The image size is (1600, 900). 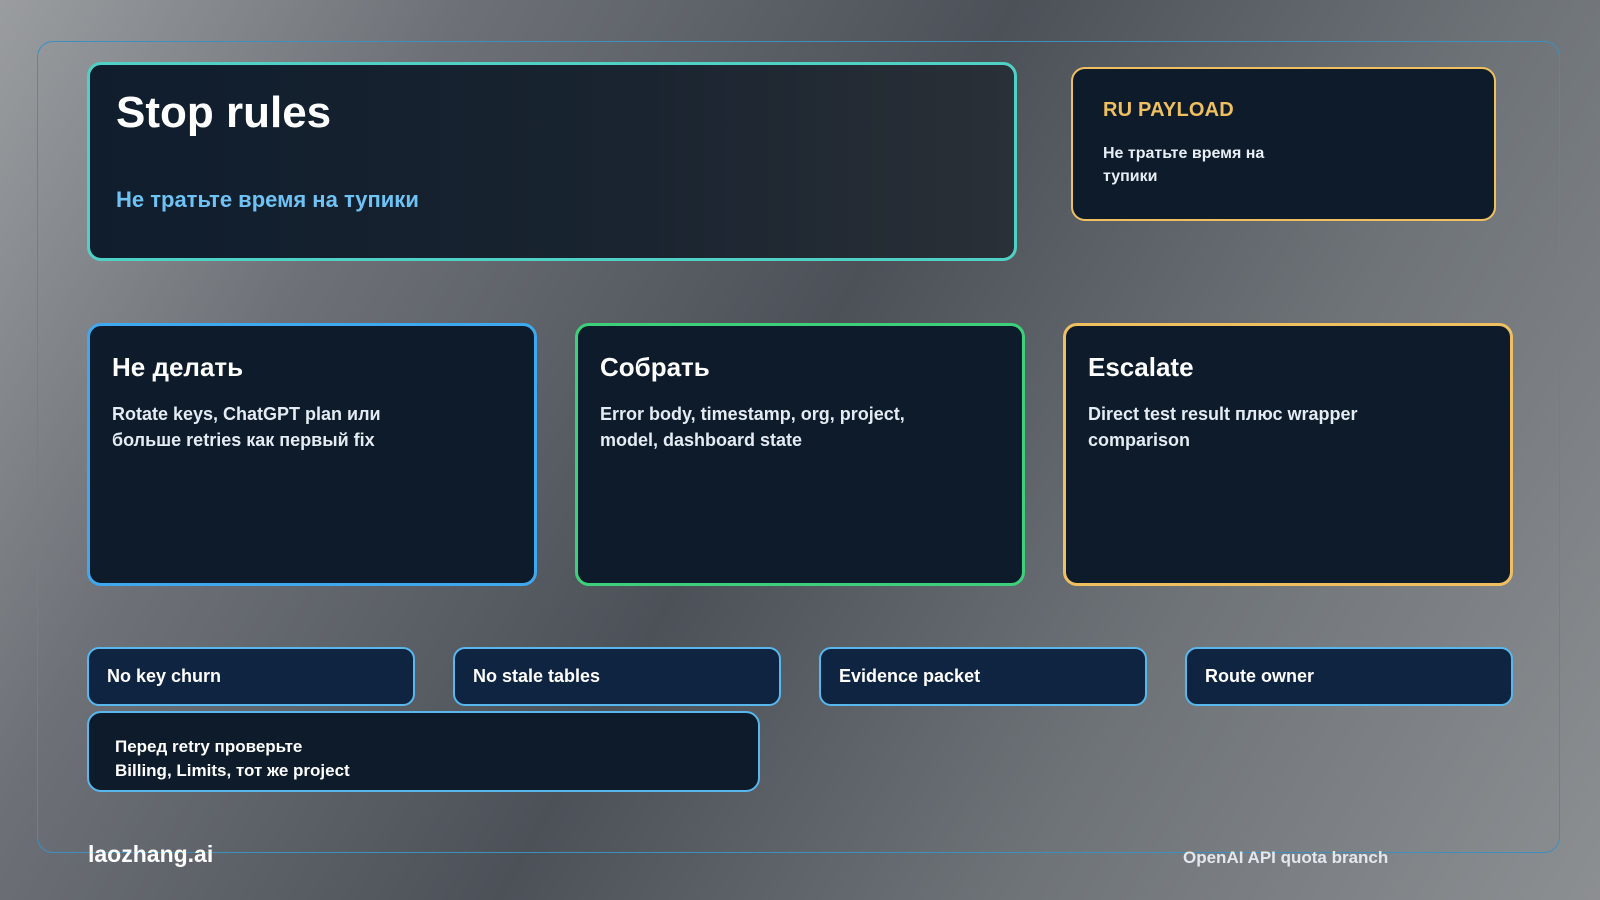 I want to click on brand-logo-text: laozhang.ai, so click(x=151, y=854).